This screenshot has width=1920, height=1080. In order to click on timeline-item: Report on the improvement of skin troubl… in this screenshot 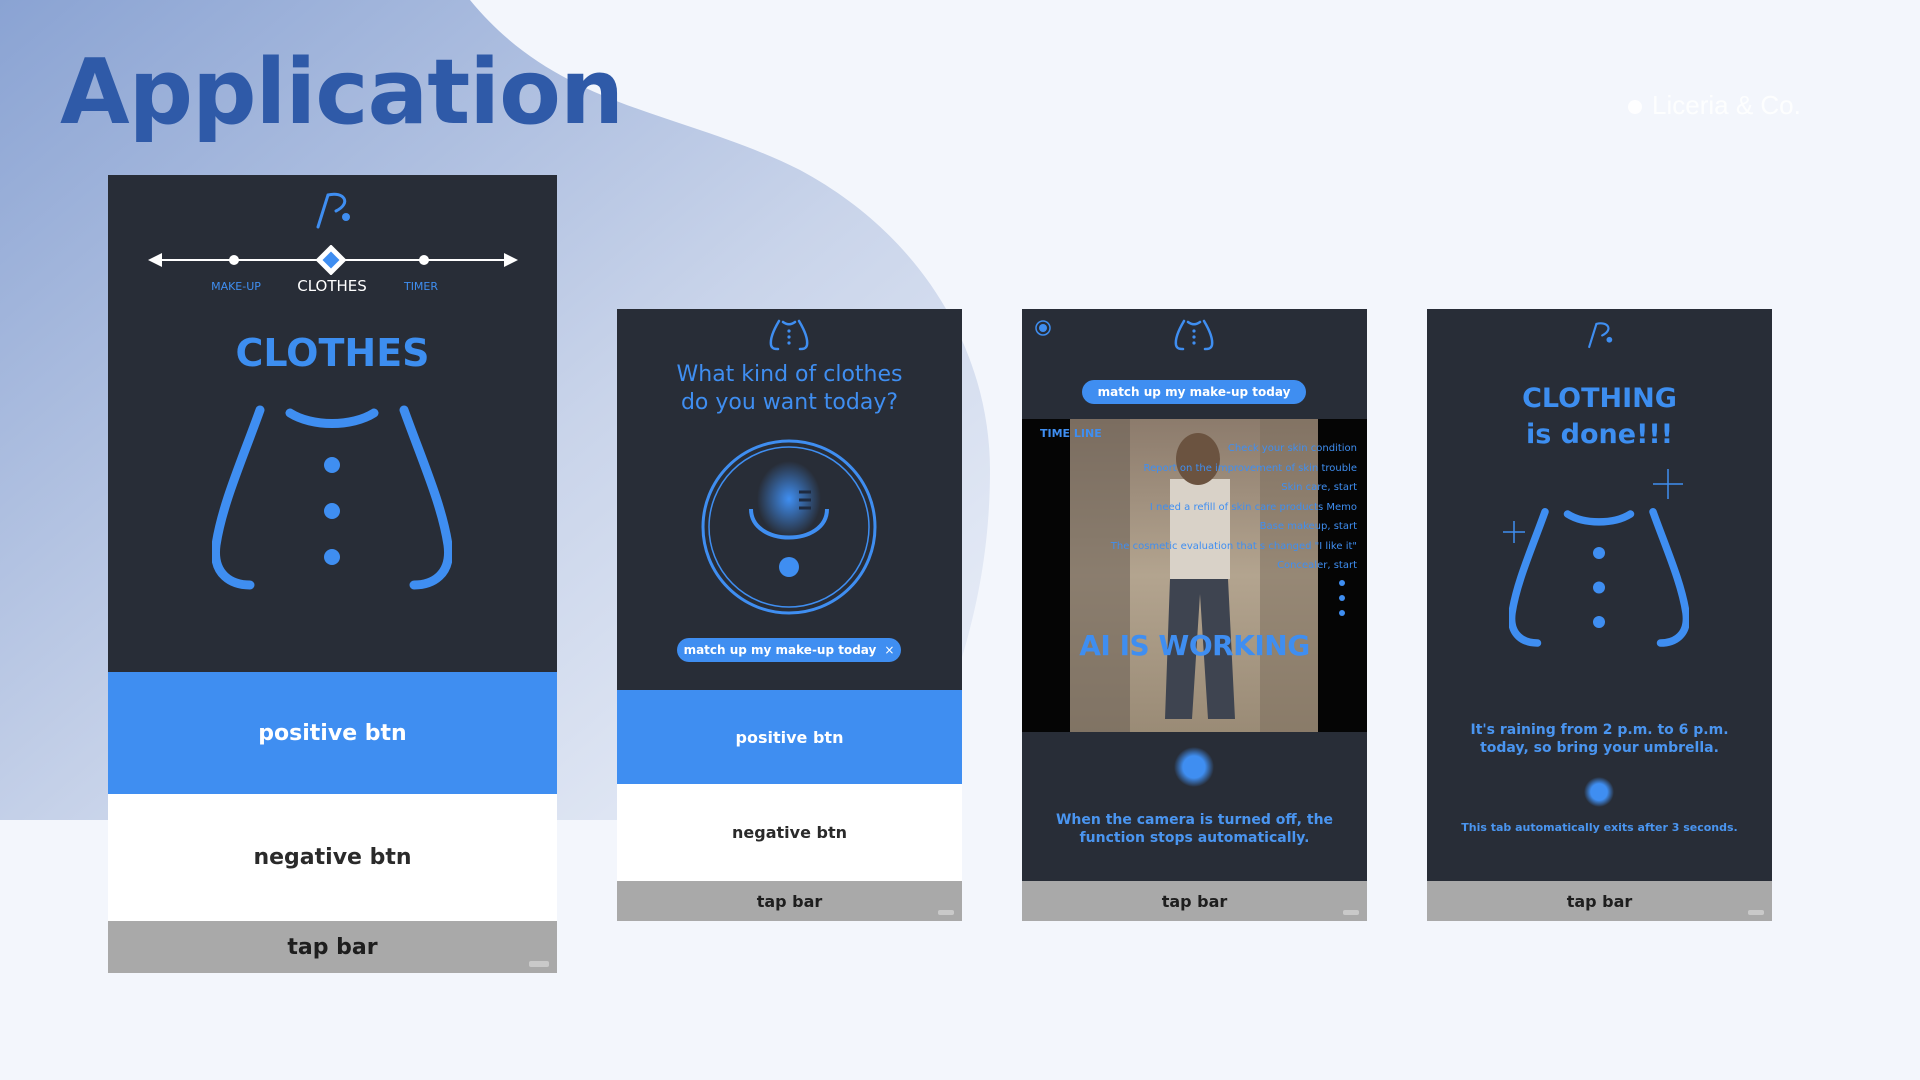, I will do `click(1250, 468)`.